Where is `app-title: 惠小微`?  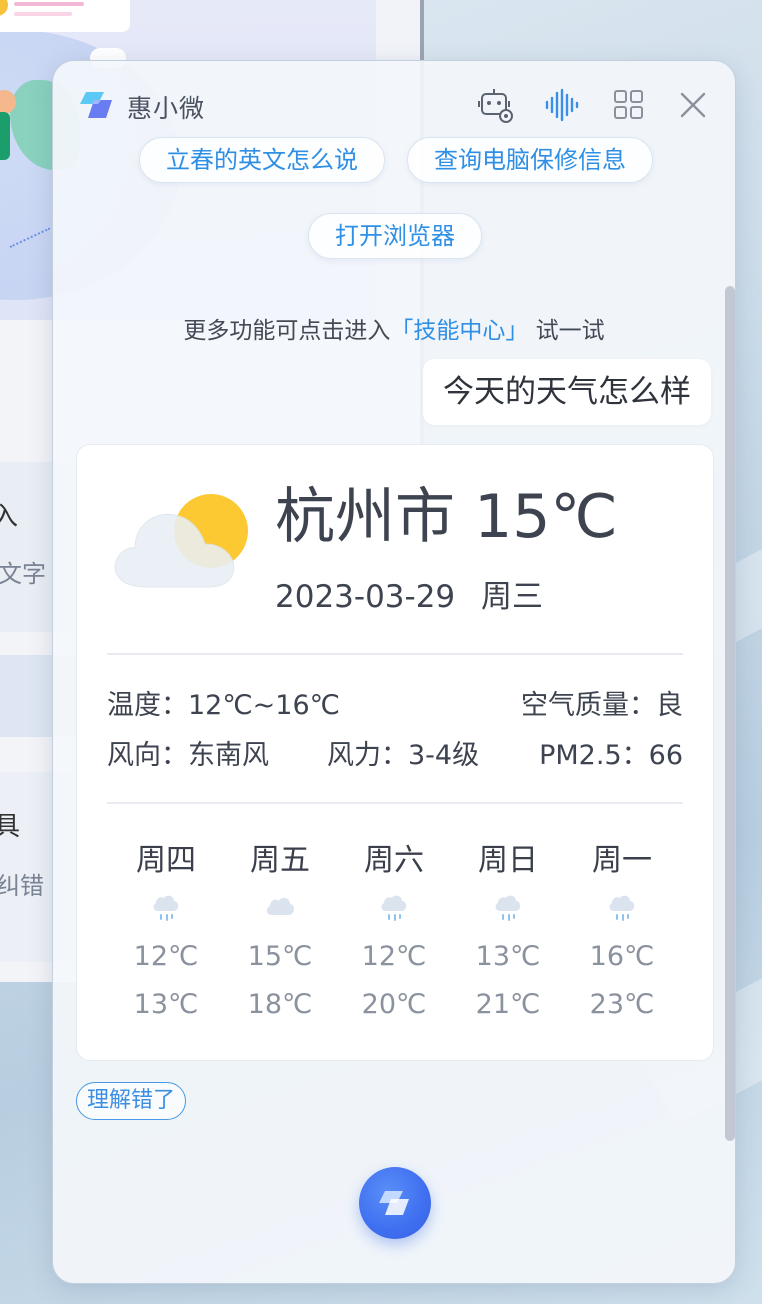
app-title: 惠小微 is located at coordinates (166, 108).